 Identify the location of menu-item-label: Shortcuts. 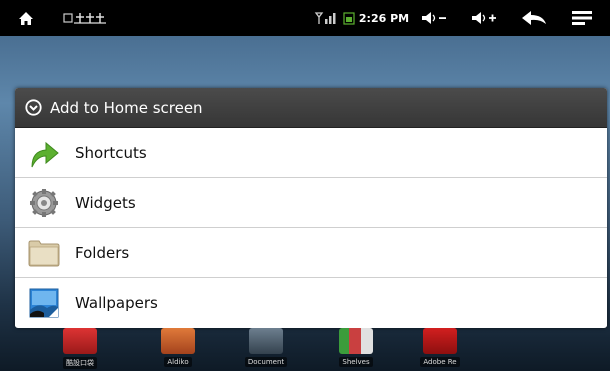
(111, 152).